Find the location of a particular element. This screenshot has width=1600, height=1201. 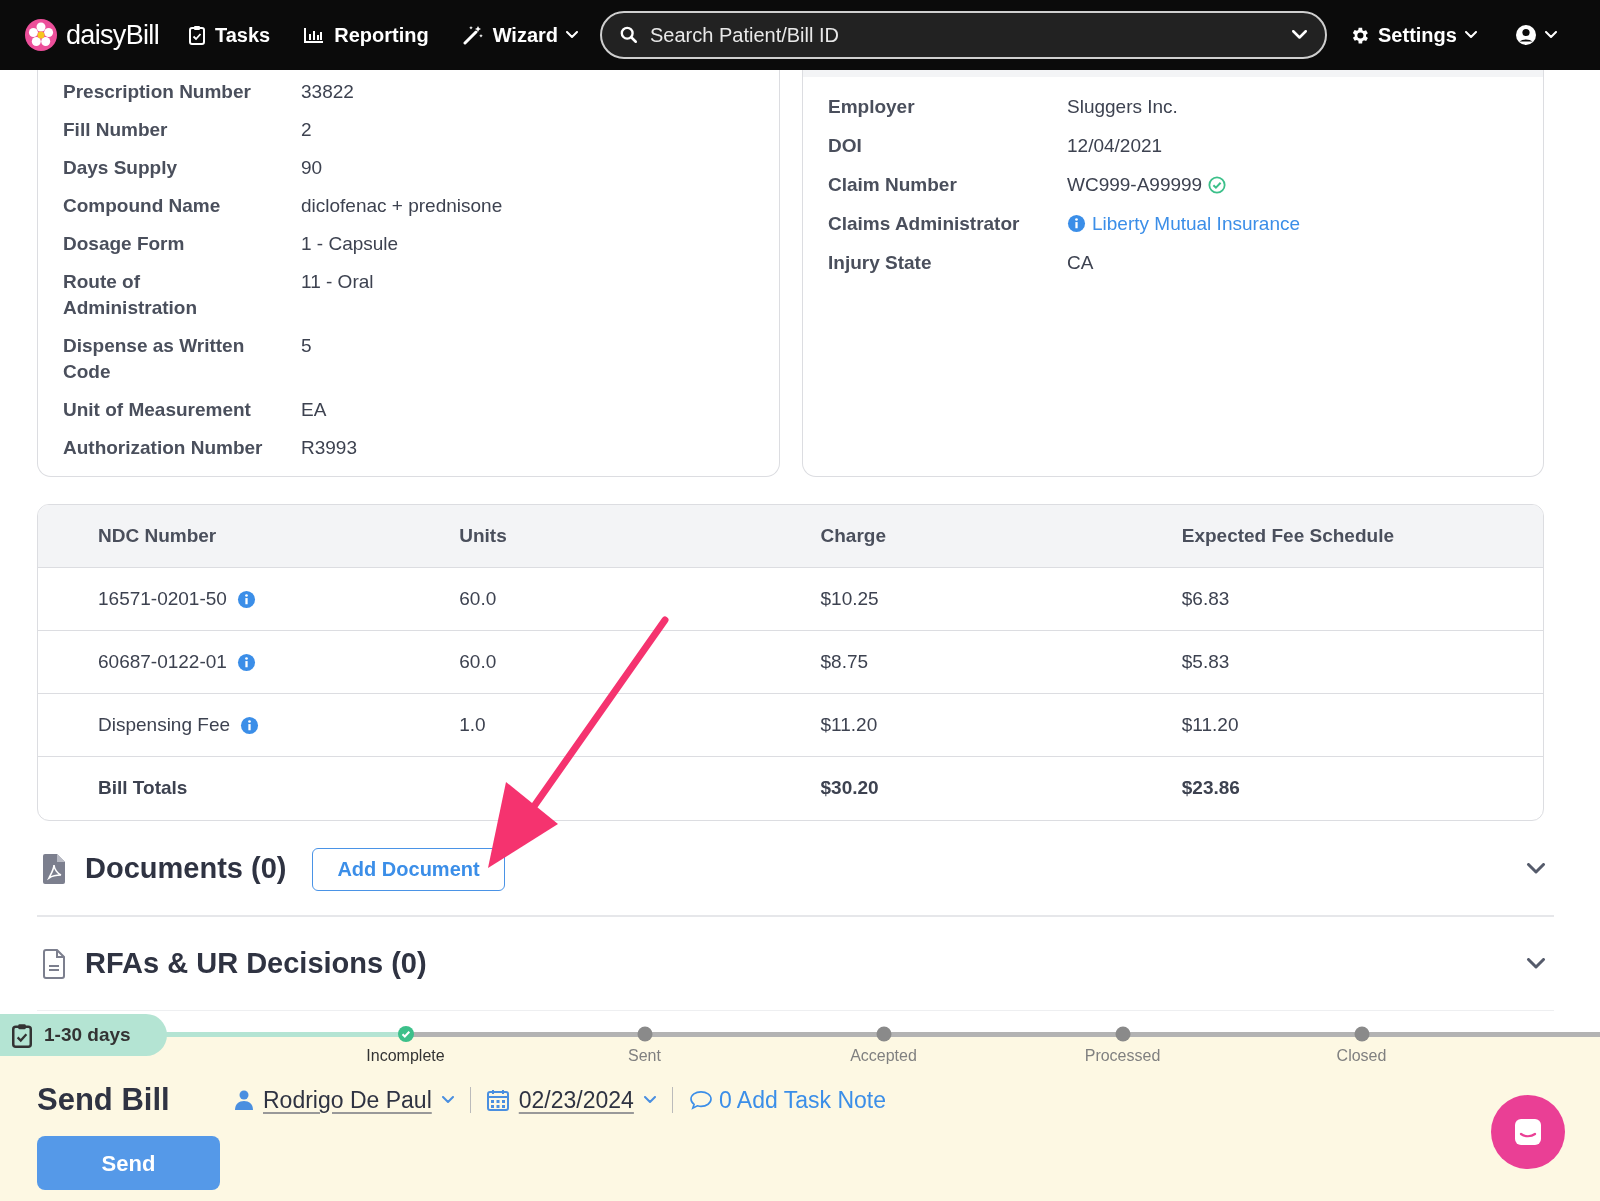

field-value: 1 - Capsule is located at coordinates (350, 244).